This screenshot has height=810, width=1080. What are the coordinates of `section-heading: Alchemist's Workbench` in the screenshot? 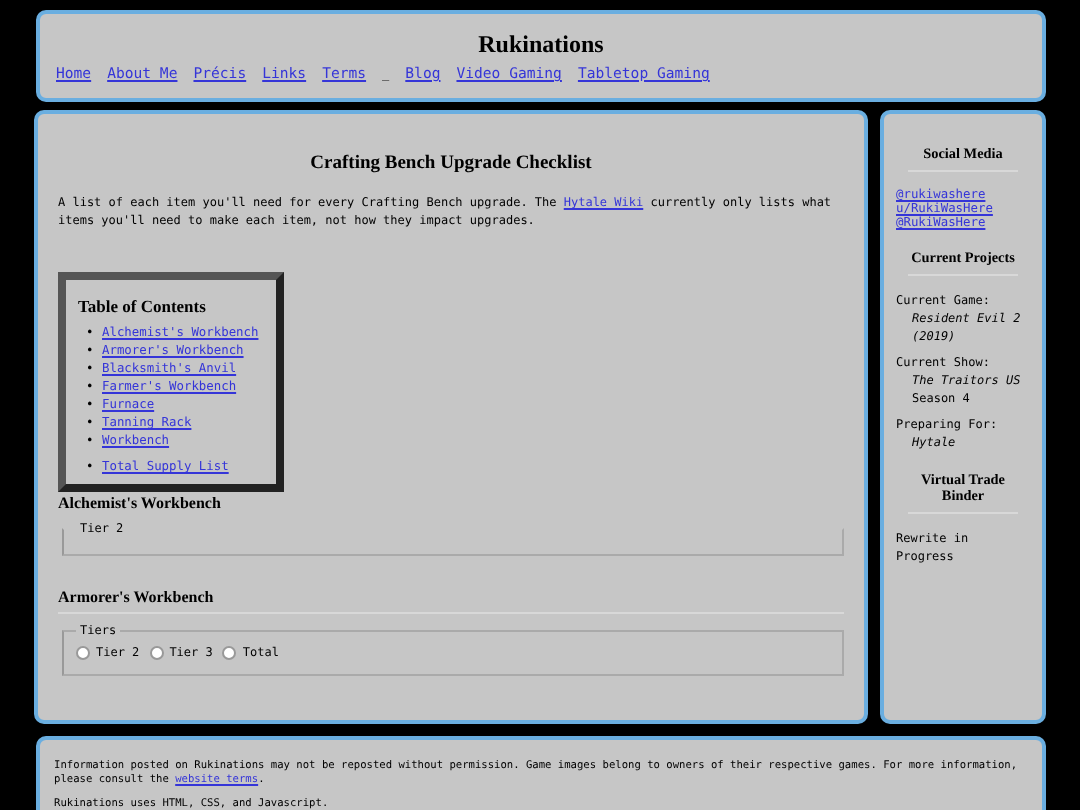 It's located at (140, 503).